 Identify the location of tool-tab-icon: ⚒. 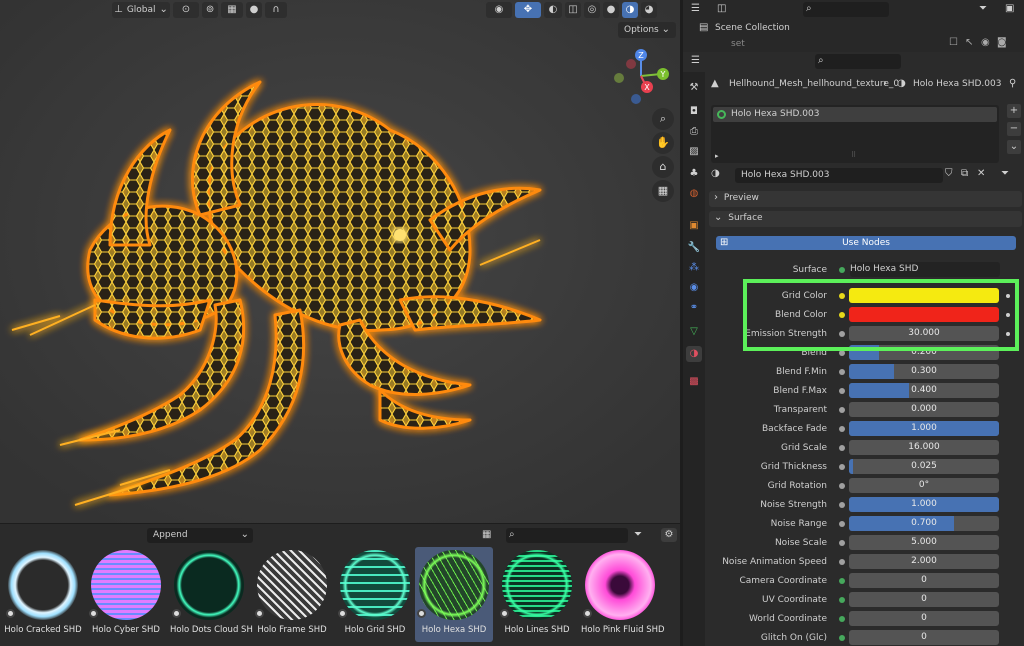
(694, 88).